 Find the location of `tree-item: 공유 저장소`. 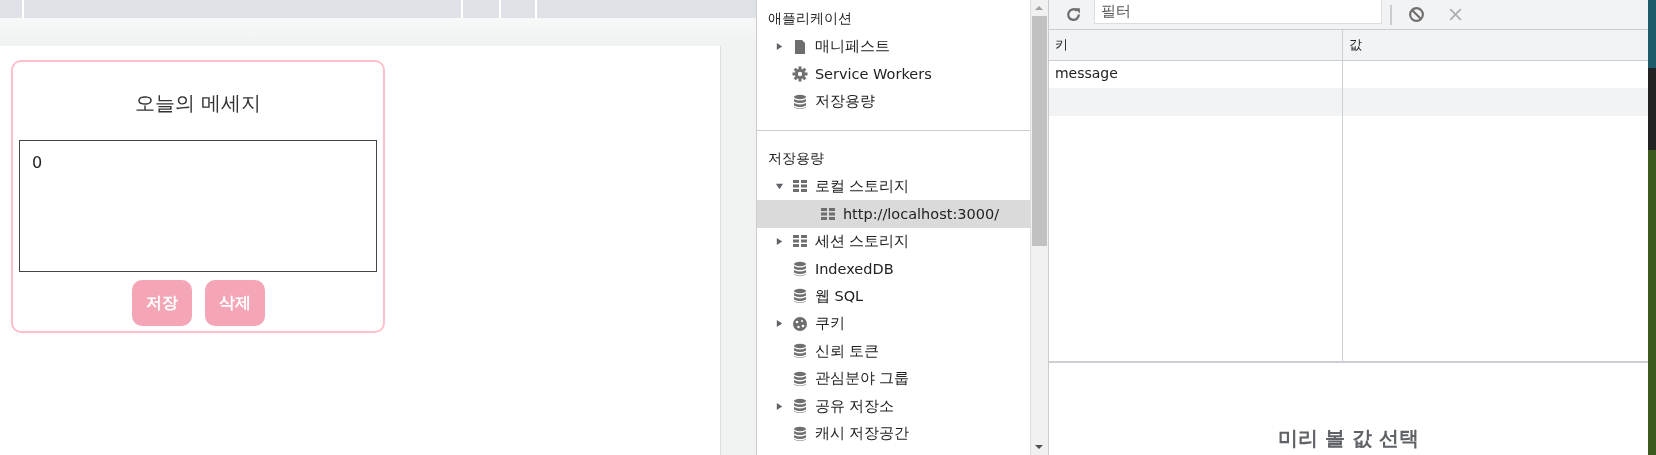

tree-item: 공유 저장소 is located at coordinates (893, 406).